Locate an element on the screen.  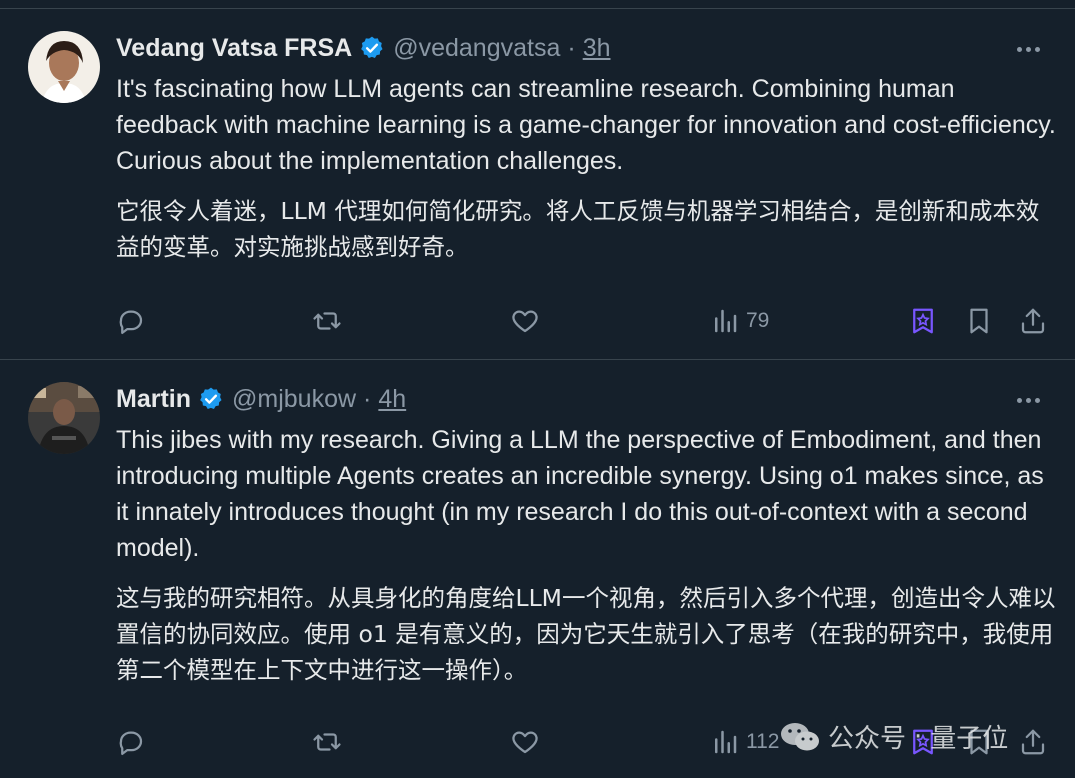
tweet-header: Martin @mjbukow · 4h is located at coordinates (261, 399).